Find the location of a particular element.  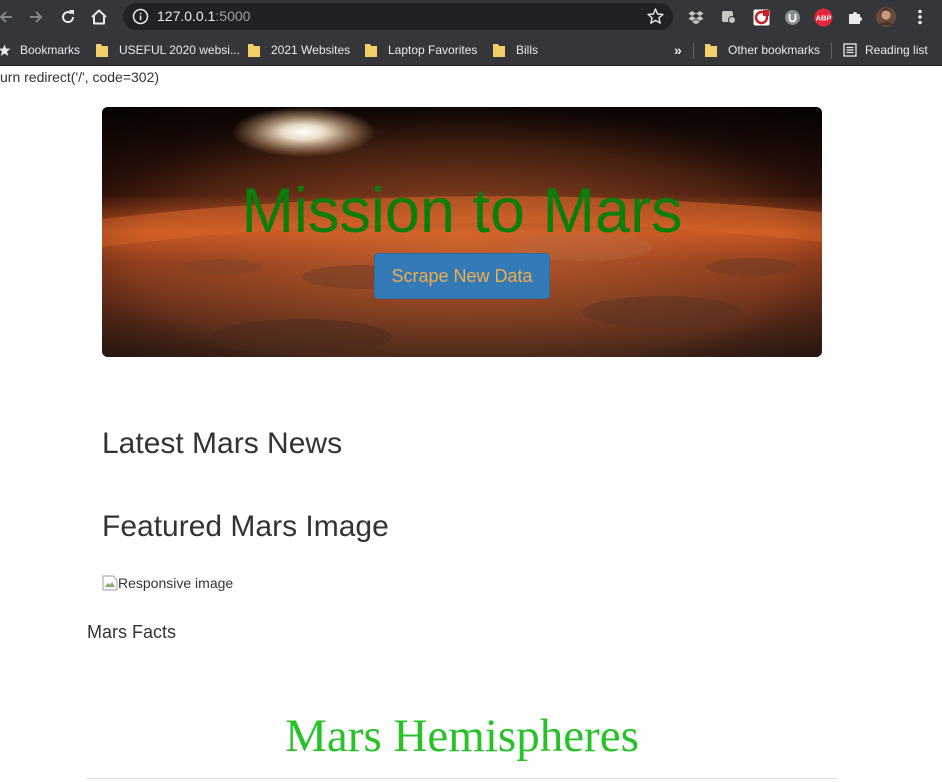

page-title: Mission to Mars is located at coordinates (462, 211).